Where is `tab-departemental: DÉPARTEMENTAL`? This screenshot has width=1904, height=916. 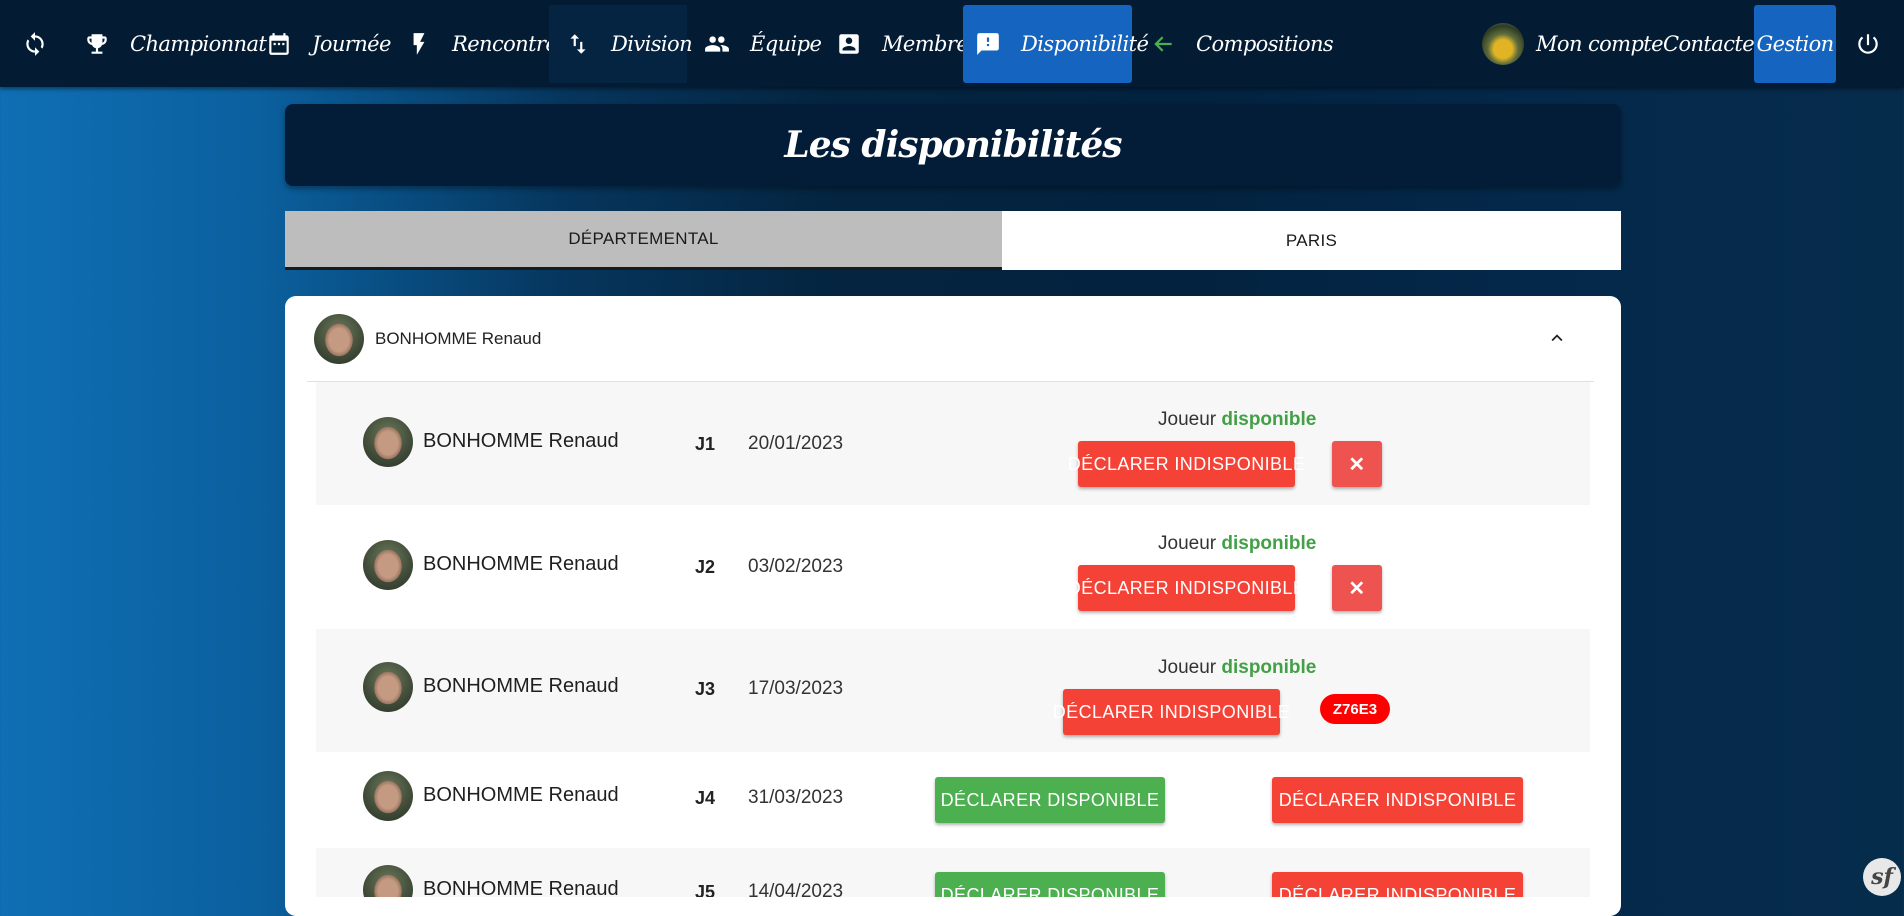 tab-departemental: DÉPARTEMENTAL is located at coordinates (643, 240).